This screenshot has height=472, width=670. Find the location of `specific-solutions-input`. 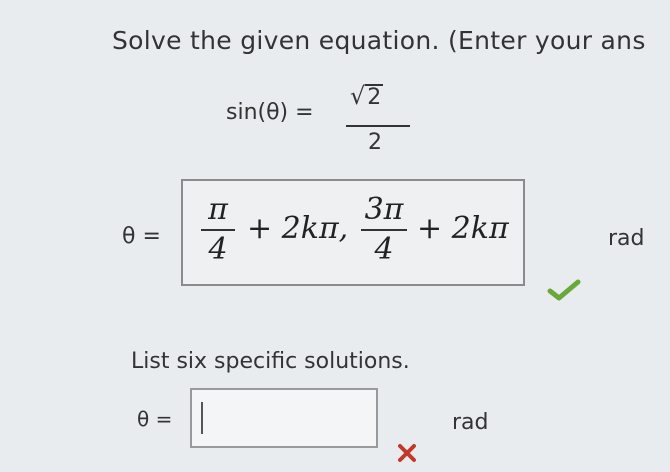

specific-solutions-input is located at coordinates (284, 418).